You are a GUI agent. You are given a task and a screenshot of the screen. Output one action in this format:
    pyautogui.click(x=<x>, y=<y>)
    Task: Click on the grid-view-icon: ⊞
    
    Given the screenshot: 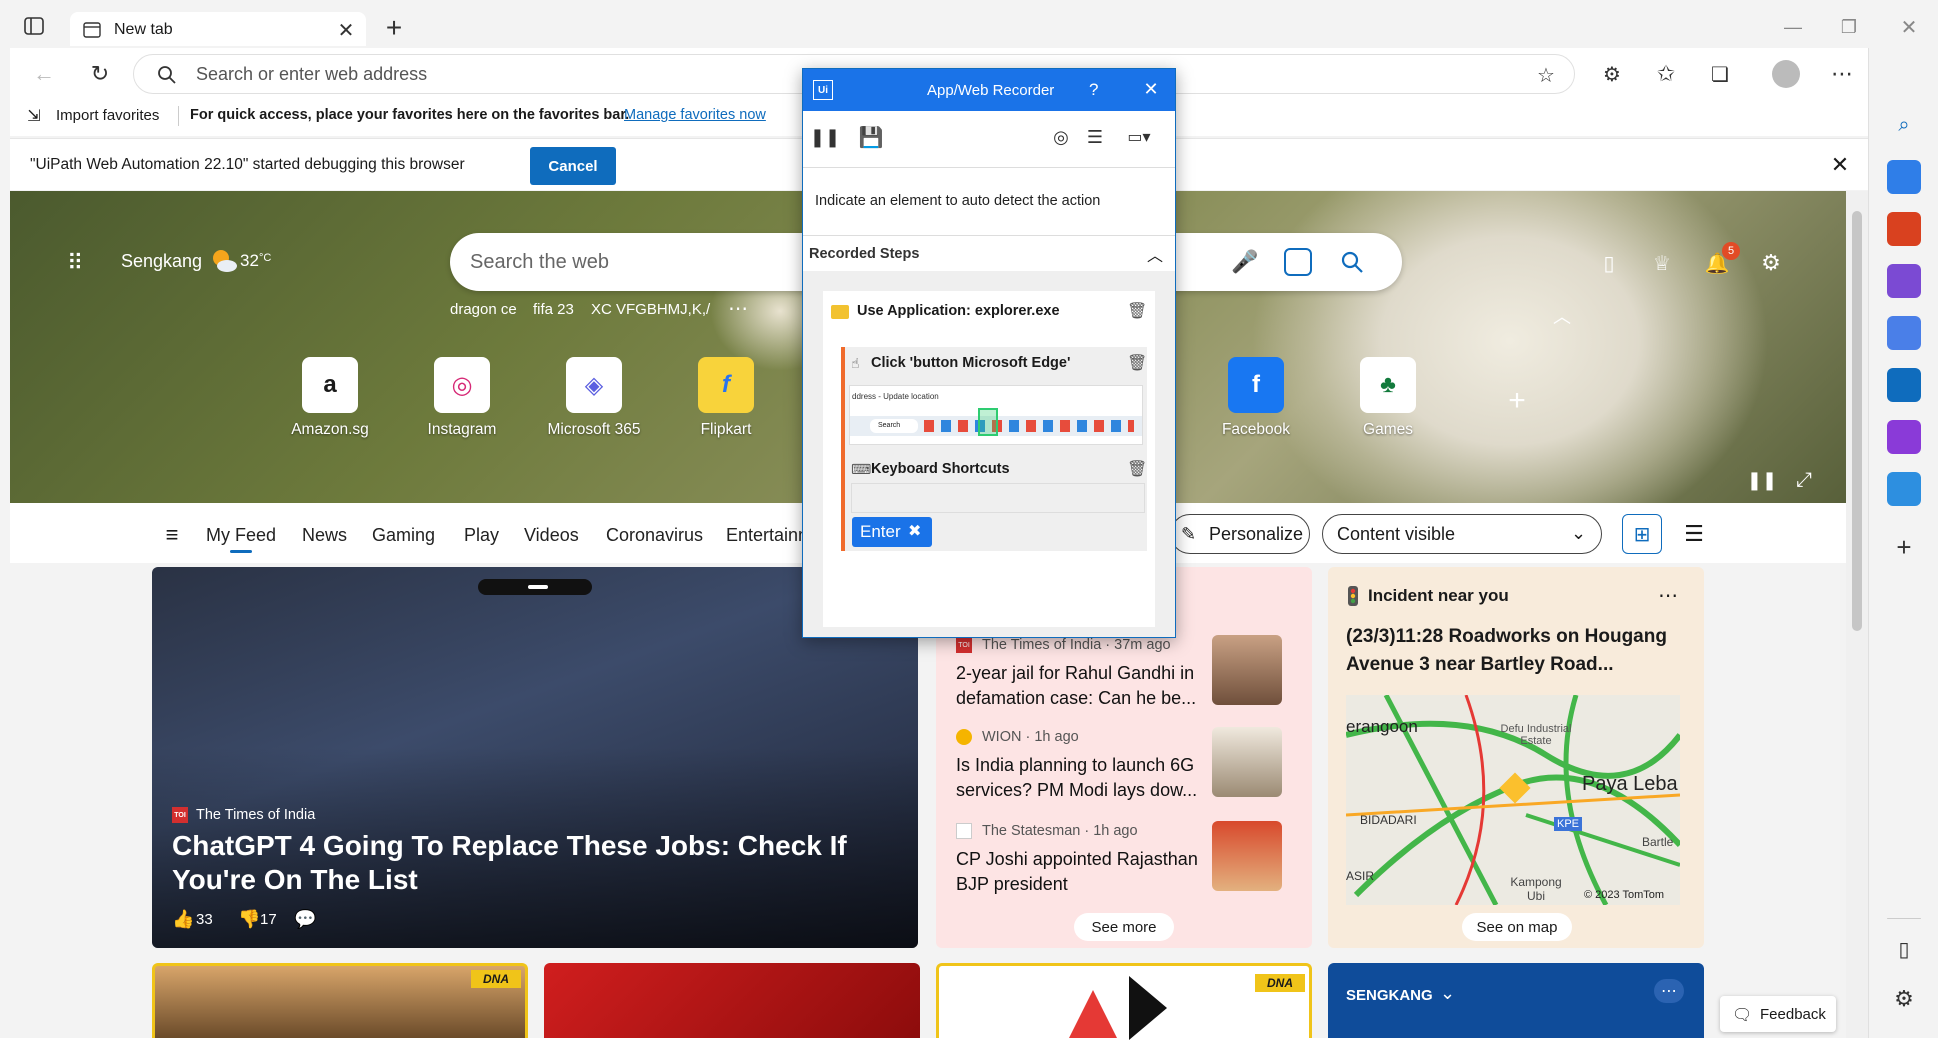 What is the action you would take?
    pyautogui.click(x=1642, y=534)
    